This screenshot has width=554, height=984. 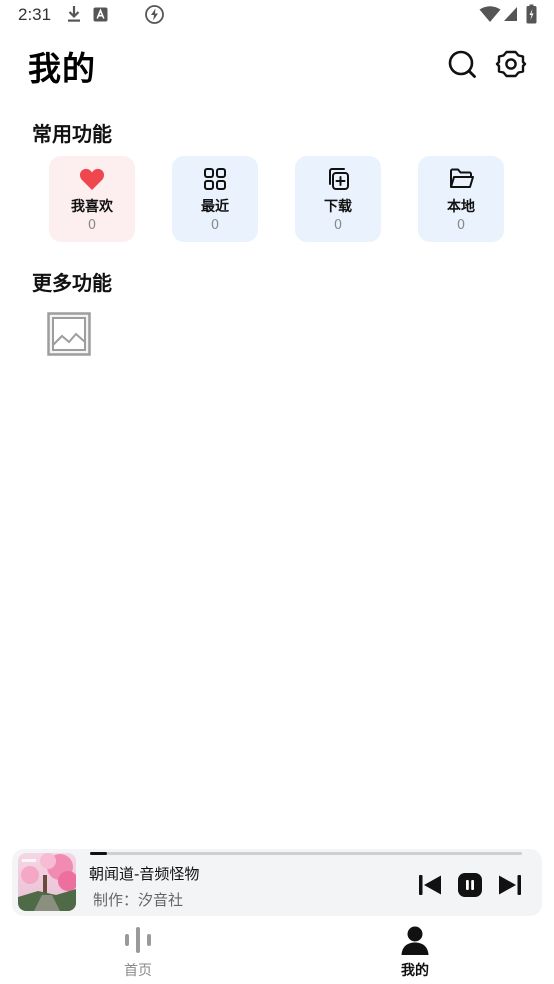 What do you see at coordinates (35, 14) in the screenshot?
I see `status-time: 2:31` at bounding box center [35, 14].